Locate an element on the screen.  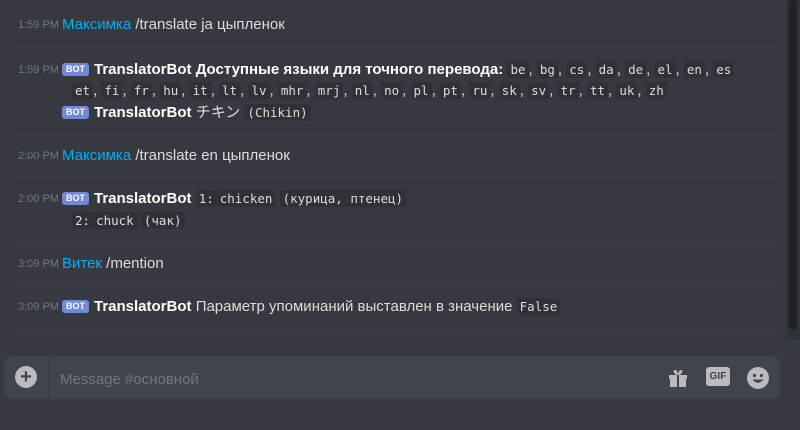
translation-romaji: (Chikin) is located at coordinates (277, 112).